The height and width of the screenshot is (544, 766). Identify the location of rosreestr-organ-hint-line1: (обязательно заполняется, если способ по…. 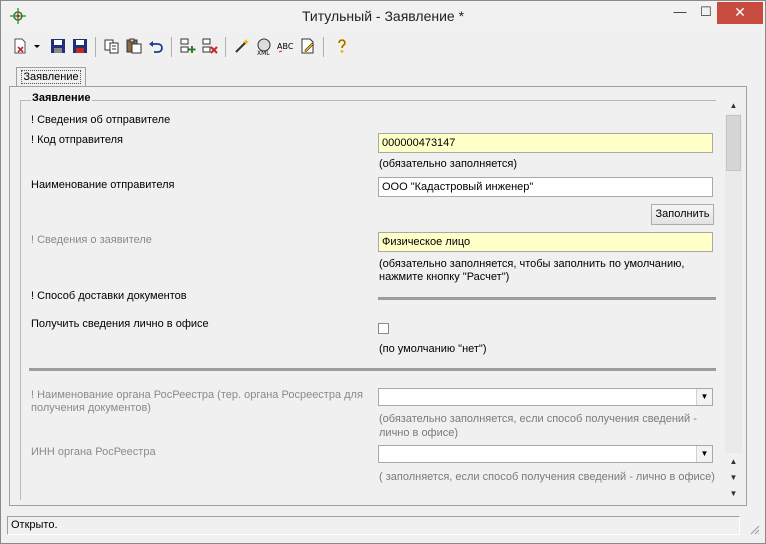
(538, 419).